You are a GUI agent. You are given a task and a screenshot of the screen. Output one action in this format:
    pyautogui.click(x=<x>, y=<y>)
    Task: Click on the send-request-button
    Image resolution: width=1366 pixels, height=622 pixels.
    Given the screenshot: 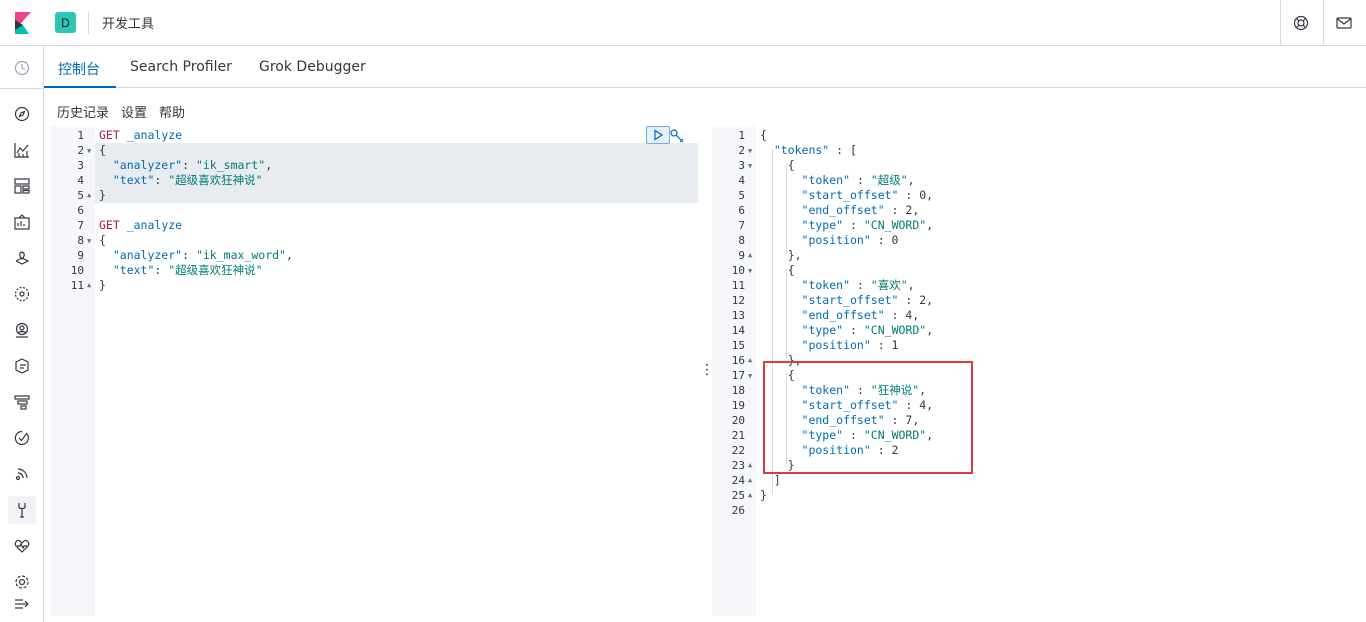 What is the action you would take?
    pyautogui.click(x=658, y=135)
    